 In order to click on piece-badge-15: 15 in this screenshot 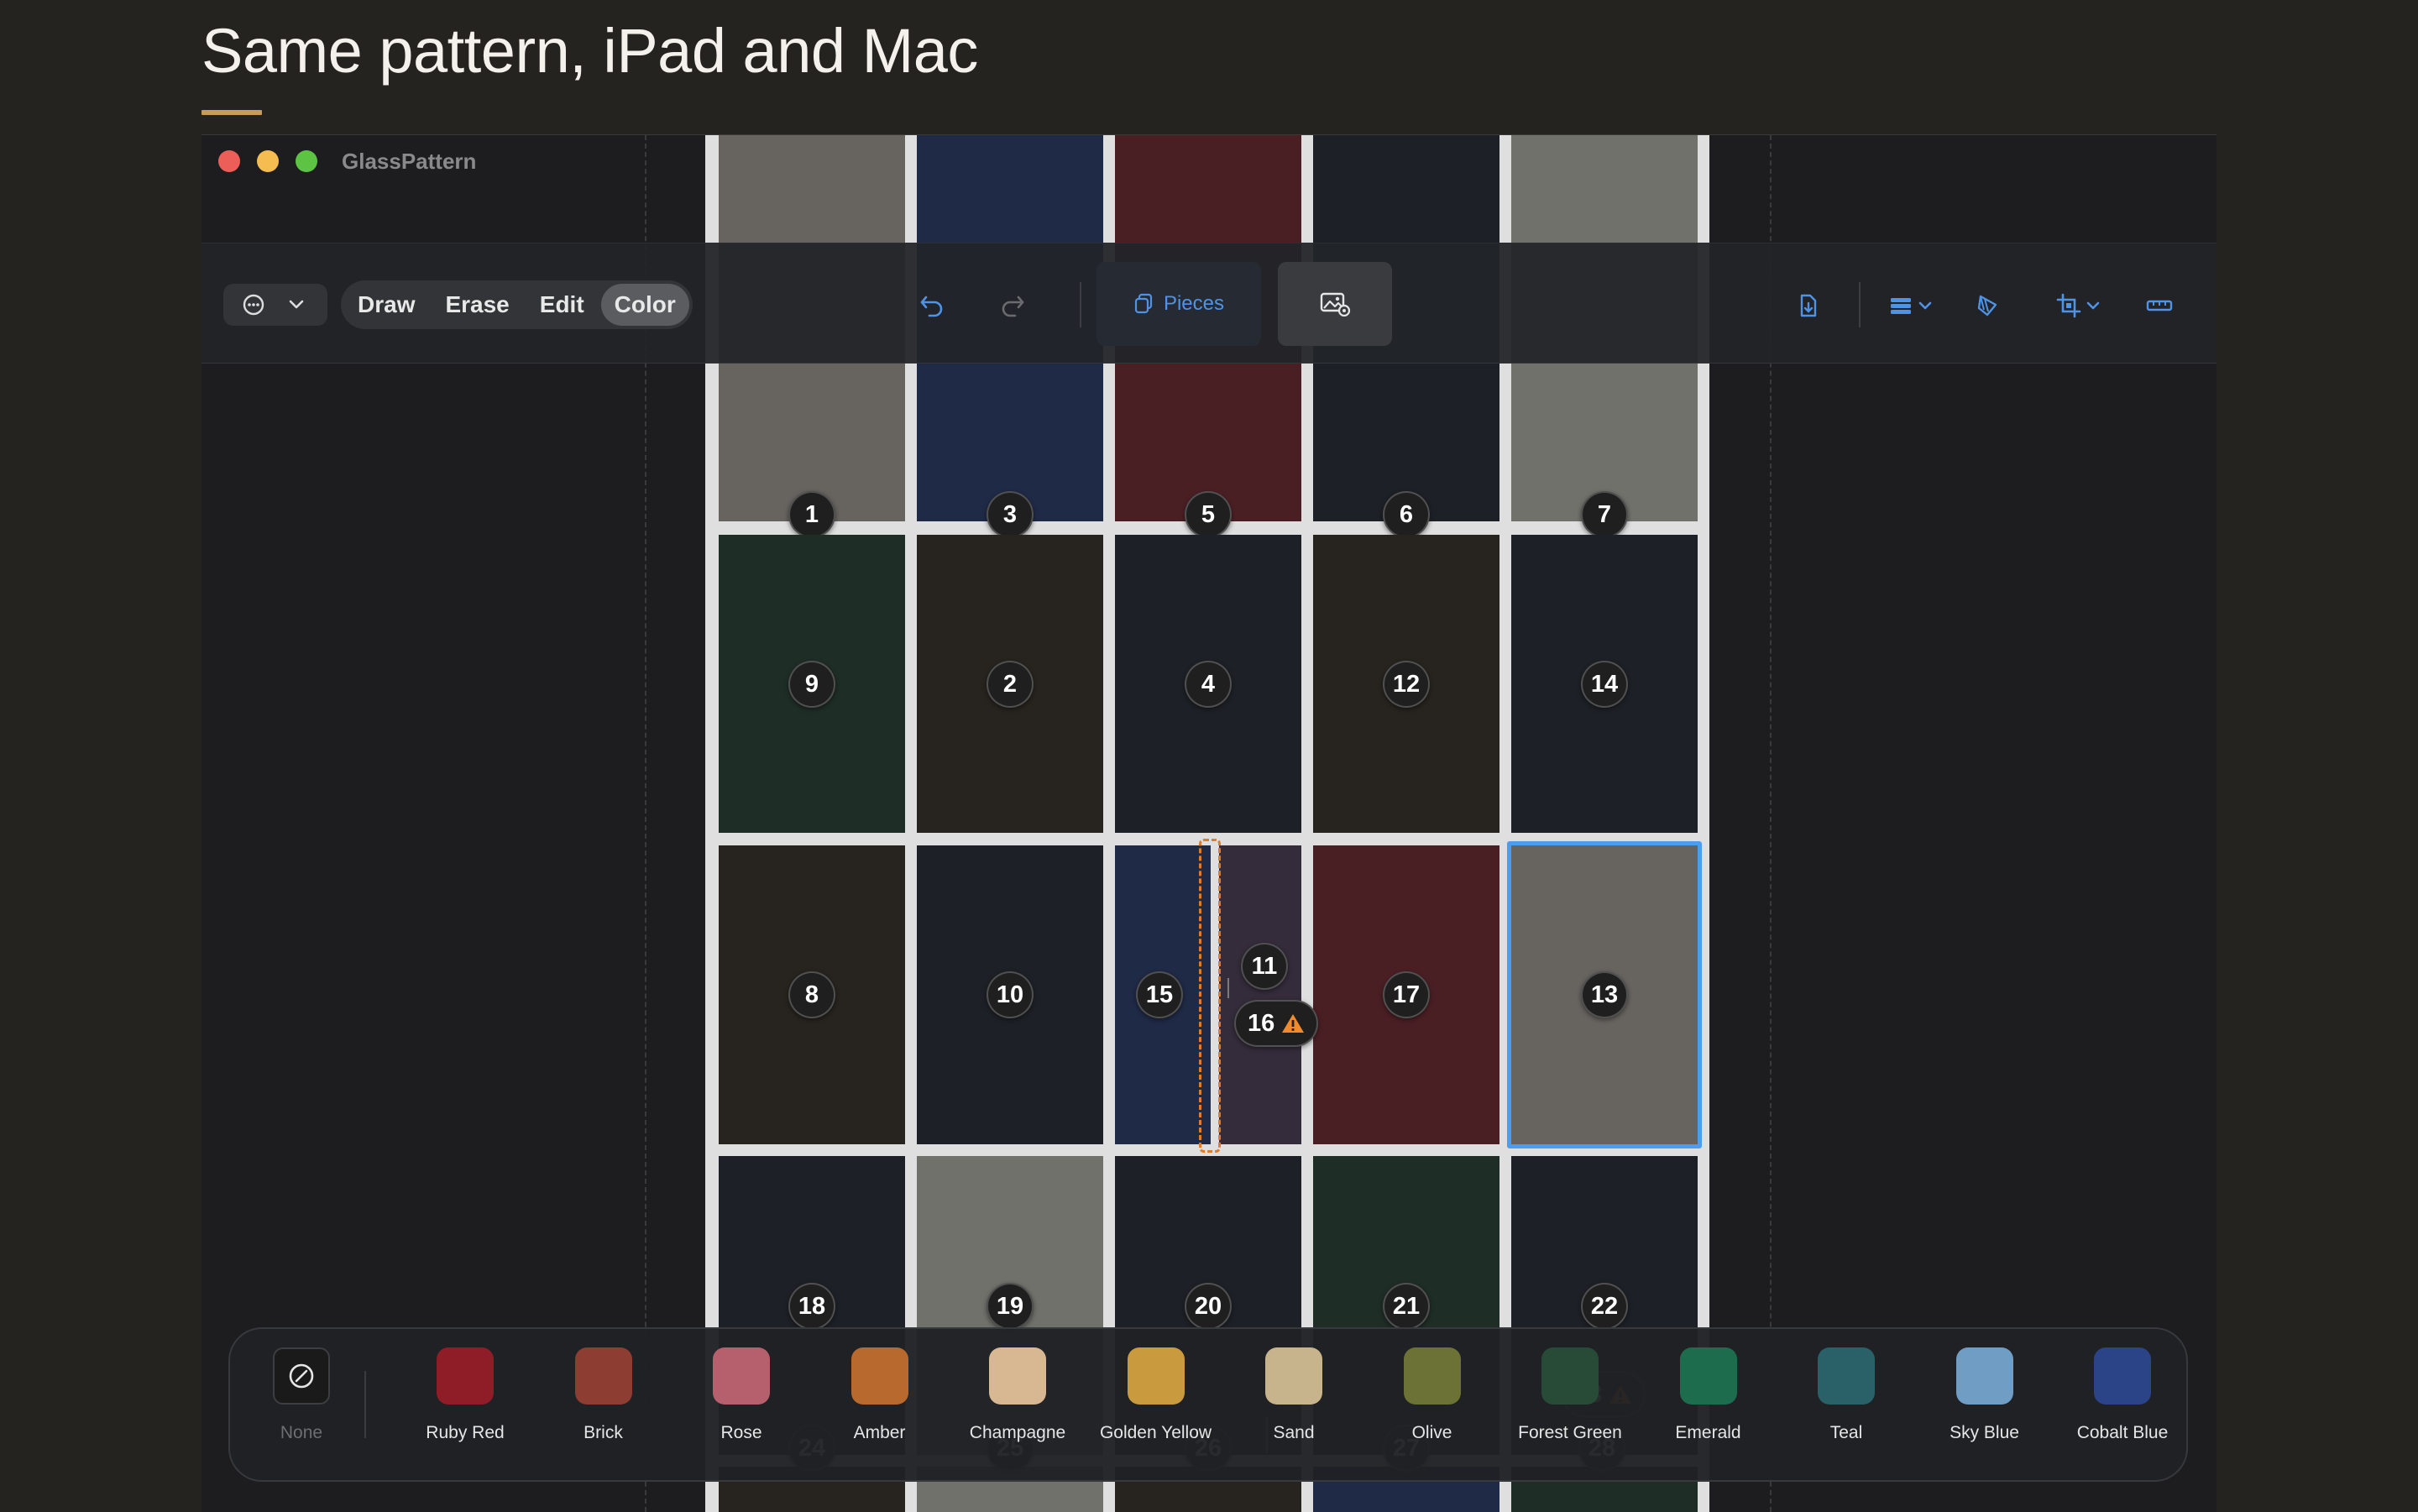, I will do `click(1159, 994)`.